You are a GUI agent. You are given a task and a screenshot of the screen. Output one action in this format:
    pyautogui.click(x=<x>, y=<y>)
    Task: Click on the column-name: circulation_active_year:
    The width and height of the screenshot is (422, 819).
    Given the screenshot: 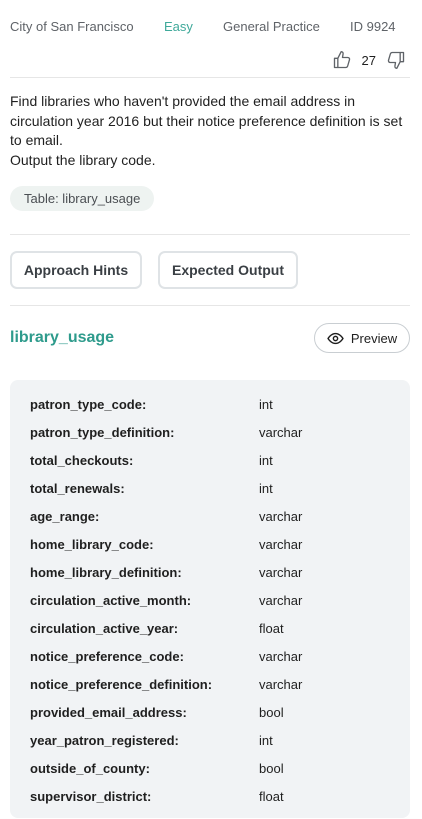 What is the action you would take?
    pyautogui.click(x=104, y=628)
    